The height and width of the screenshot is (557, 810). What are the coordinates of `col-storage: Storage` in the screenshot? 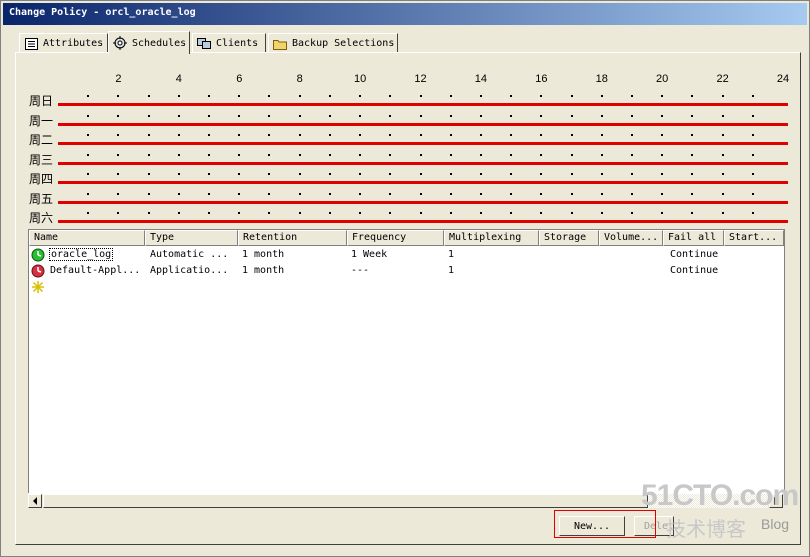 It's located at (569, 238).